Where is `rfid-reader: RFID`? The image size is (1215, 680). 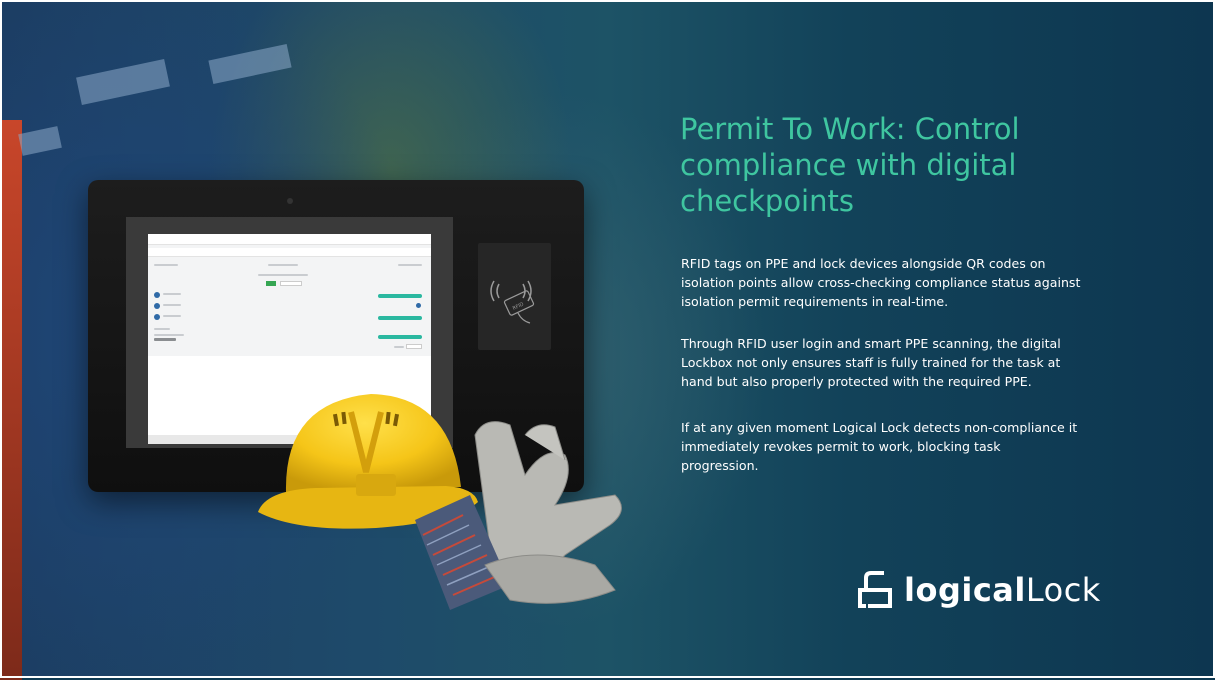 rfid-reader: RFID is located at coordinates (514, 296).